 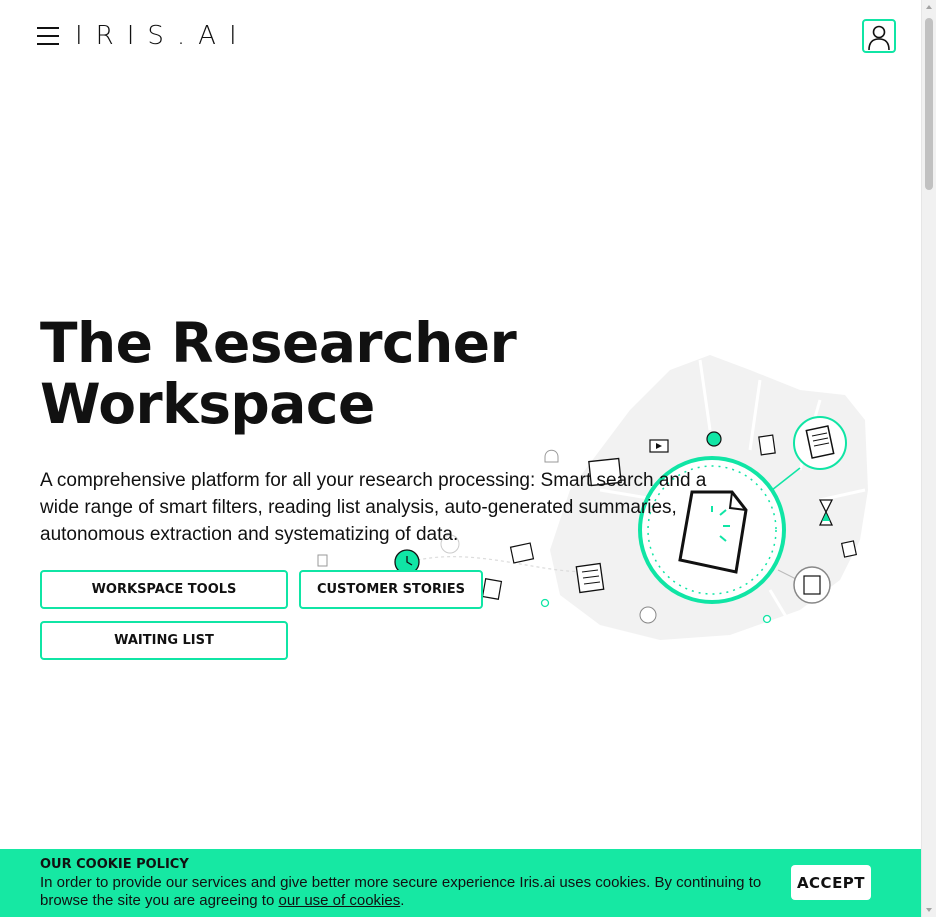 I want to click on user-account-button, so click(x=879, y=36).